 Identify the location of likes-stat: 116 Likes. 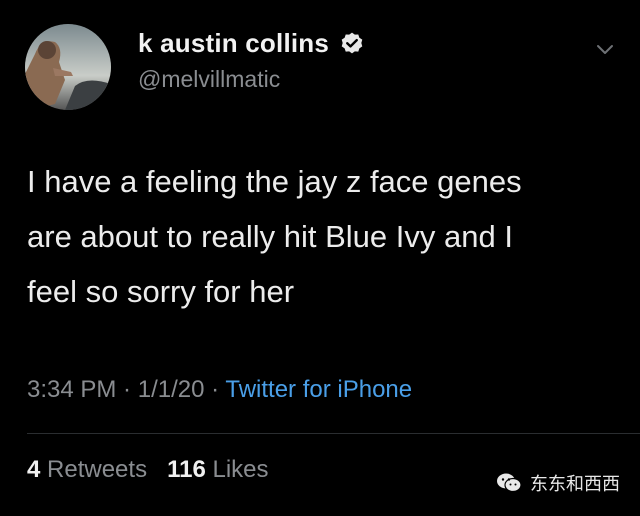
(217, 469).